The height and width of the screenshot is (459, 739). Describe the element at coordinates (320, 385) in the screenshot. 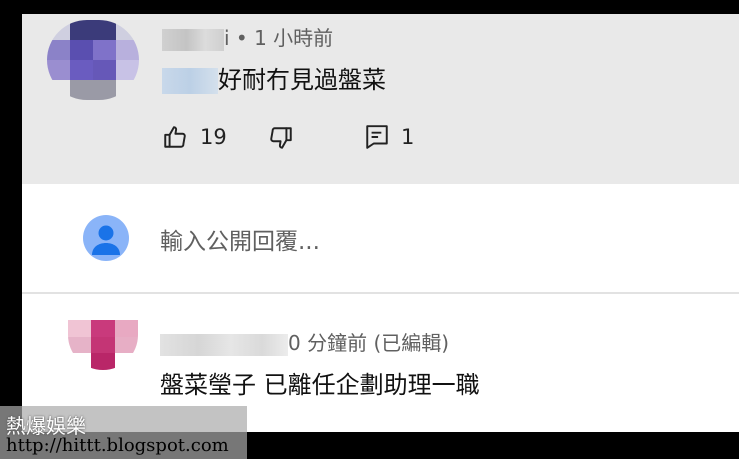

I see `comment-text: 盤菜瑩子 已離任企劃助理一職` at that location.